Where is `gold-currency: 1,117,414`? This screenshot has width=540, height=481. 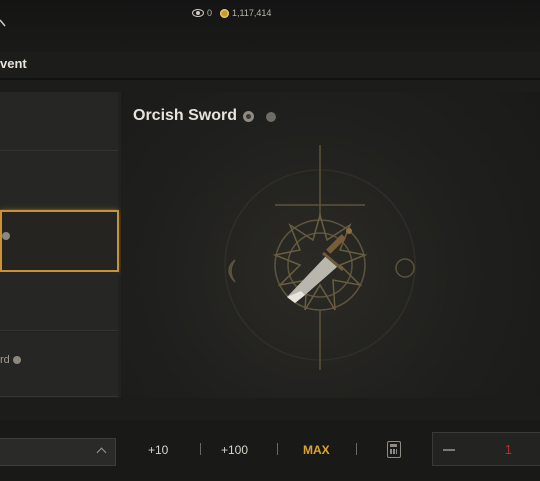
gold-currency: 1,117,414 is located at coordinates (245, 13).